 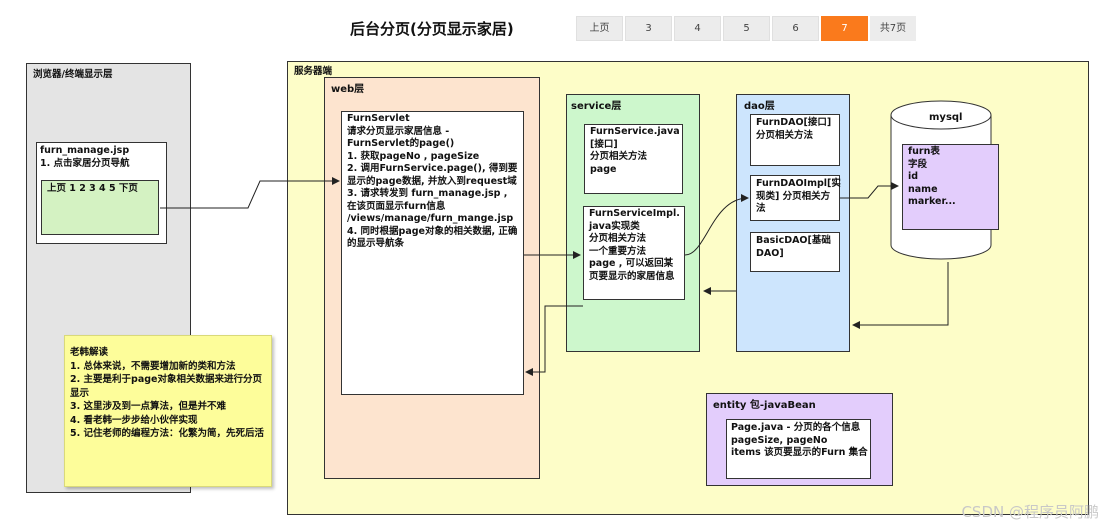 What do you see at coordinates (900, 295) in the screenshot?
I see `mysql-to-dao-return-arrow` at bounding box center [900, 295].